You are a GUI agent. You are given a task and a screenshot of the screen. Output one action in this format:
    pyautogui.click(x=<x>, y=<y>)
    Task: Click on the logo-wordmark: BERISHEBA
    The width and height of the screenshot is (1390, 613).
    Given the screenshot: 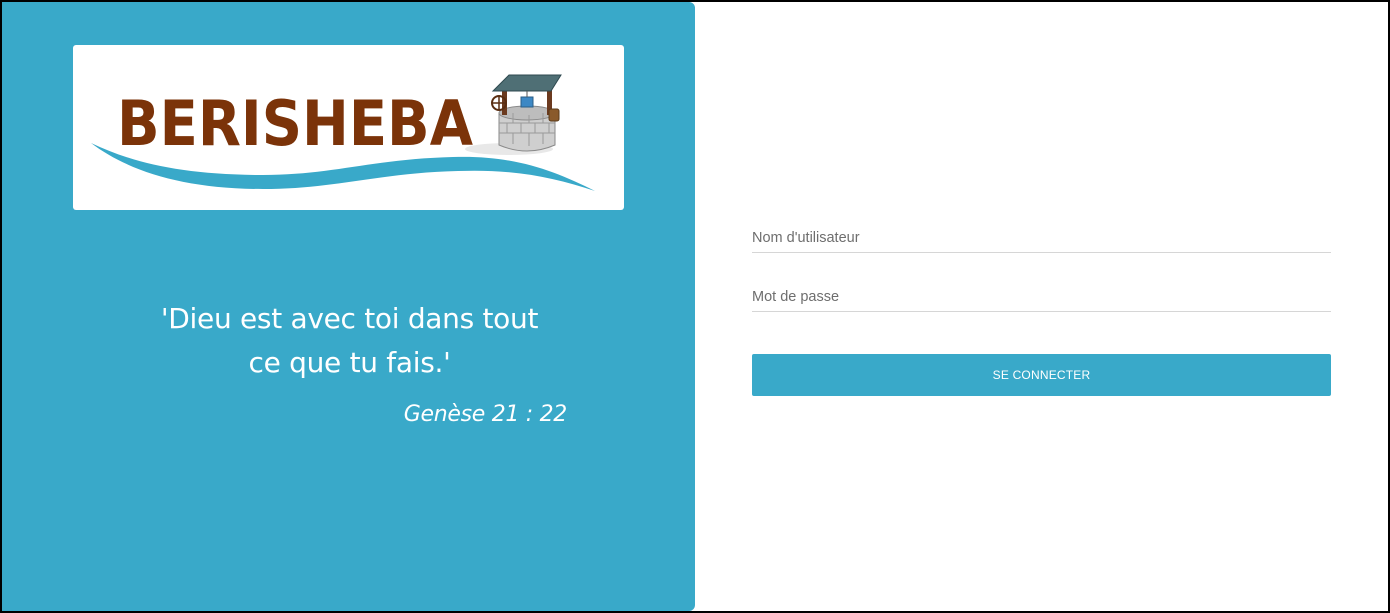 What is the action you would take?
    pyautogui.click(x=295, y=123)
    